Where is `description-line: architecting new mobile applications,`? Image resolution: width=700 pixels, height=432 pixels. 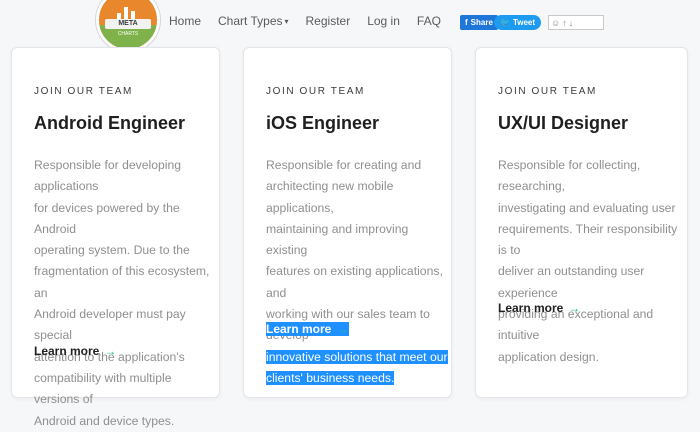 description-line: architecting new mobile applications, is located at coordinates (330, 197).